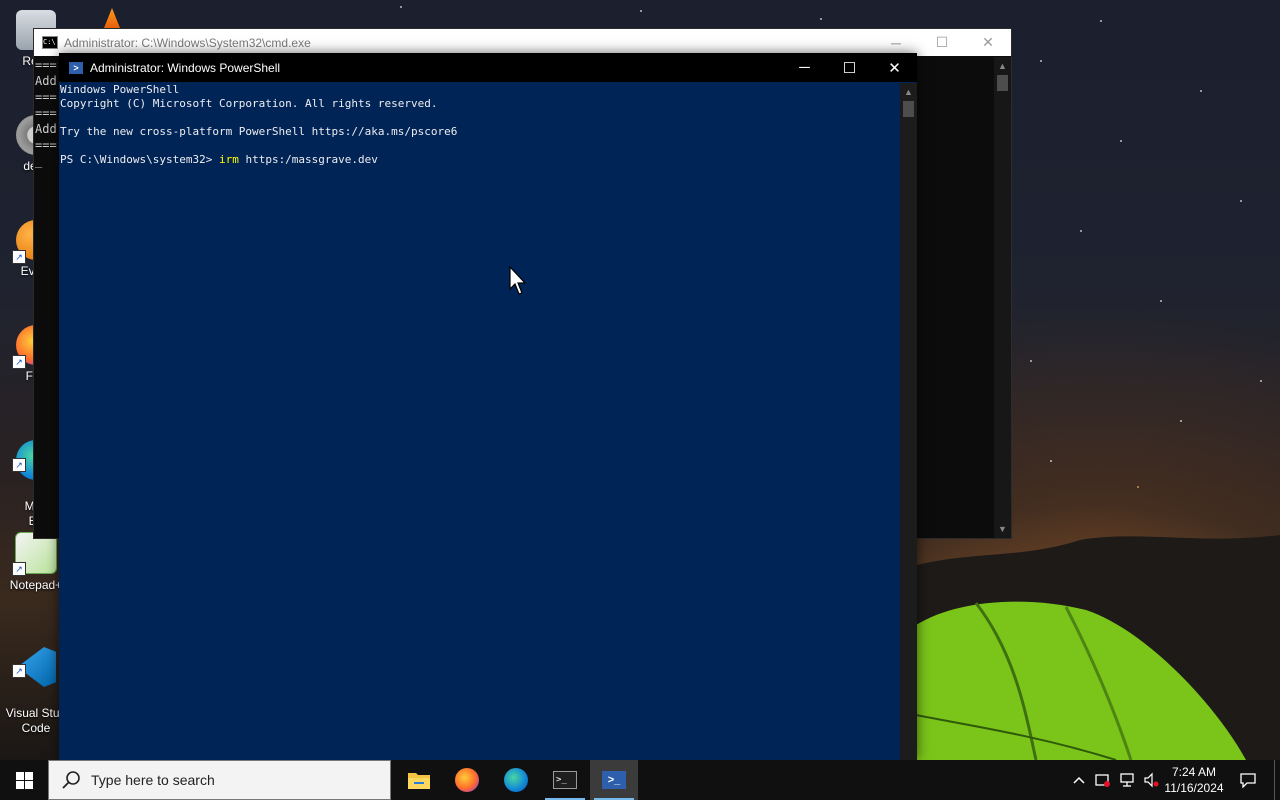 The image size is (1280, 800). Describe the element at coordinates (849, 68) in the screenshot. I see `maximize-button: ☐` at that location.